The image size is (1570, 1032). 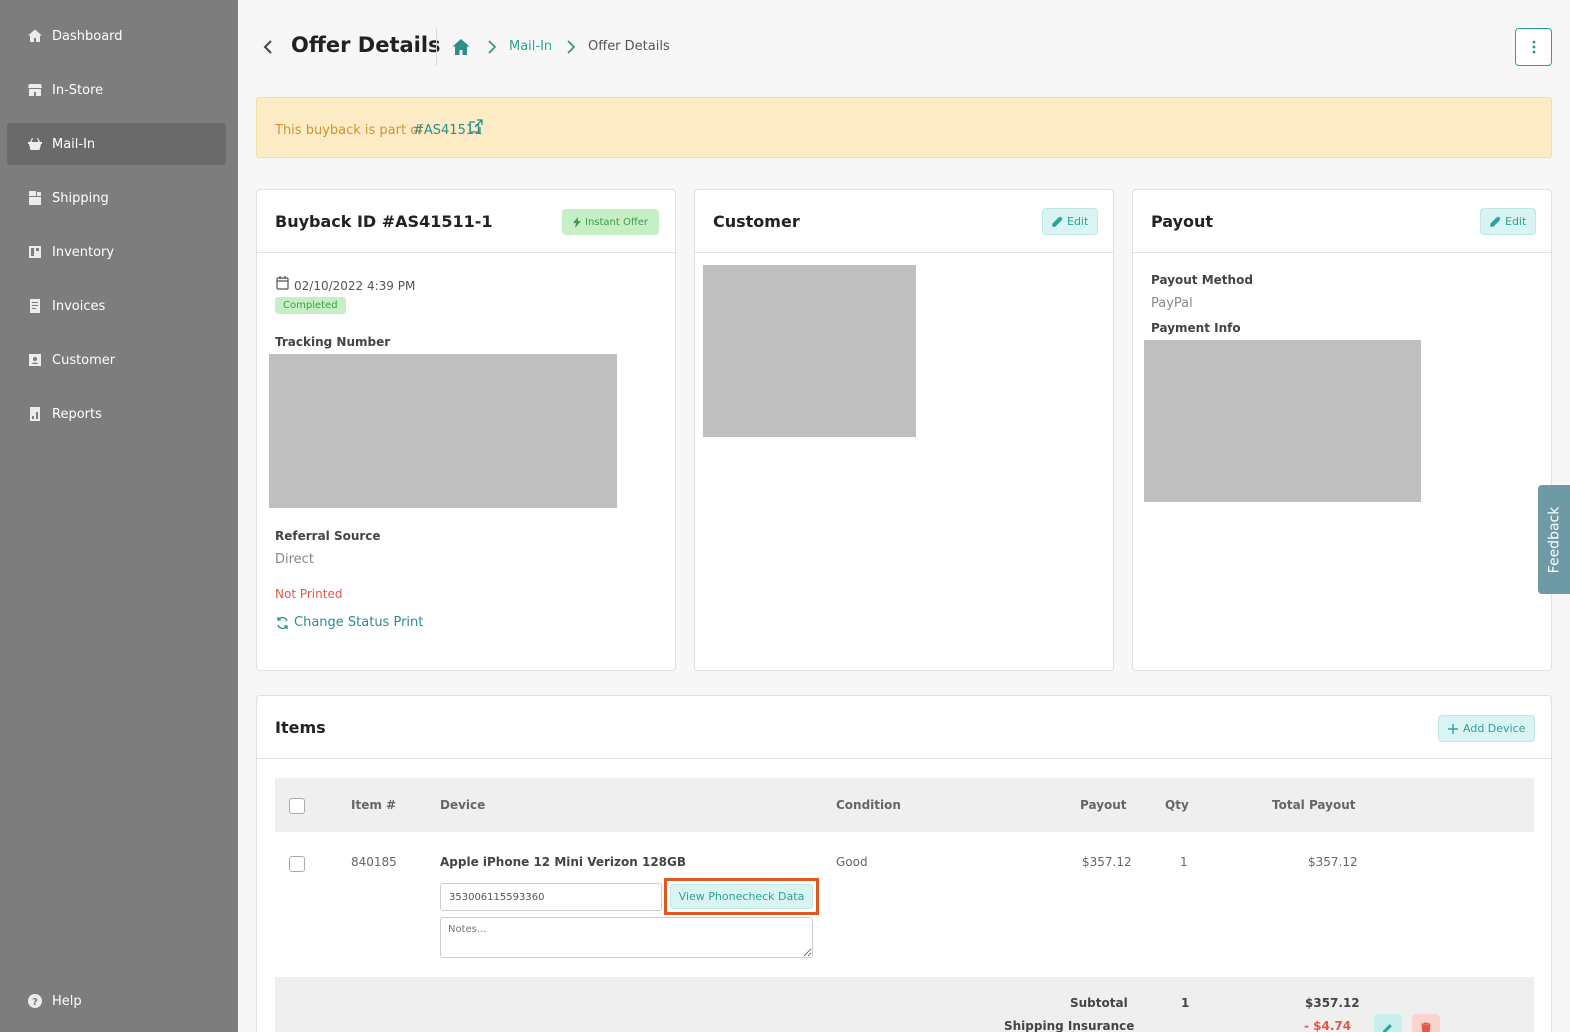 I want to click on inventory-icon, so click(x=35, y=252).